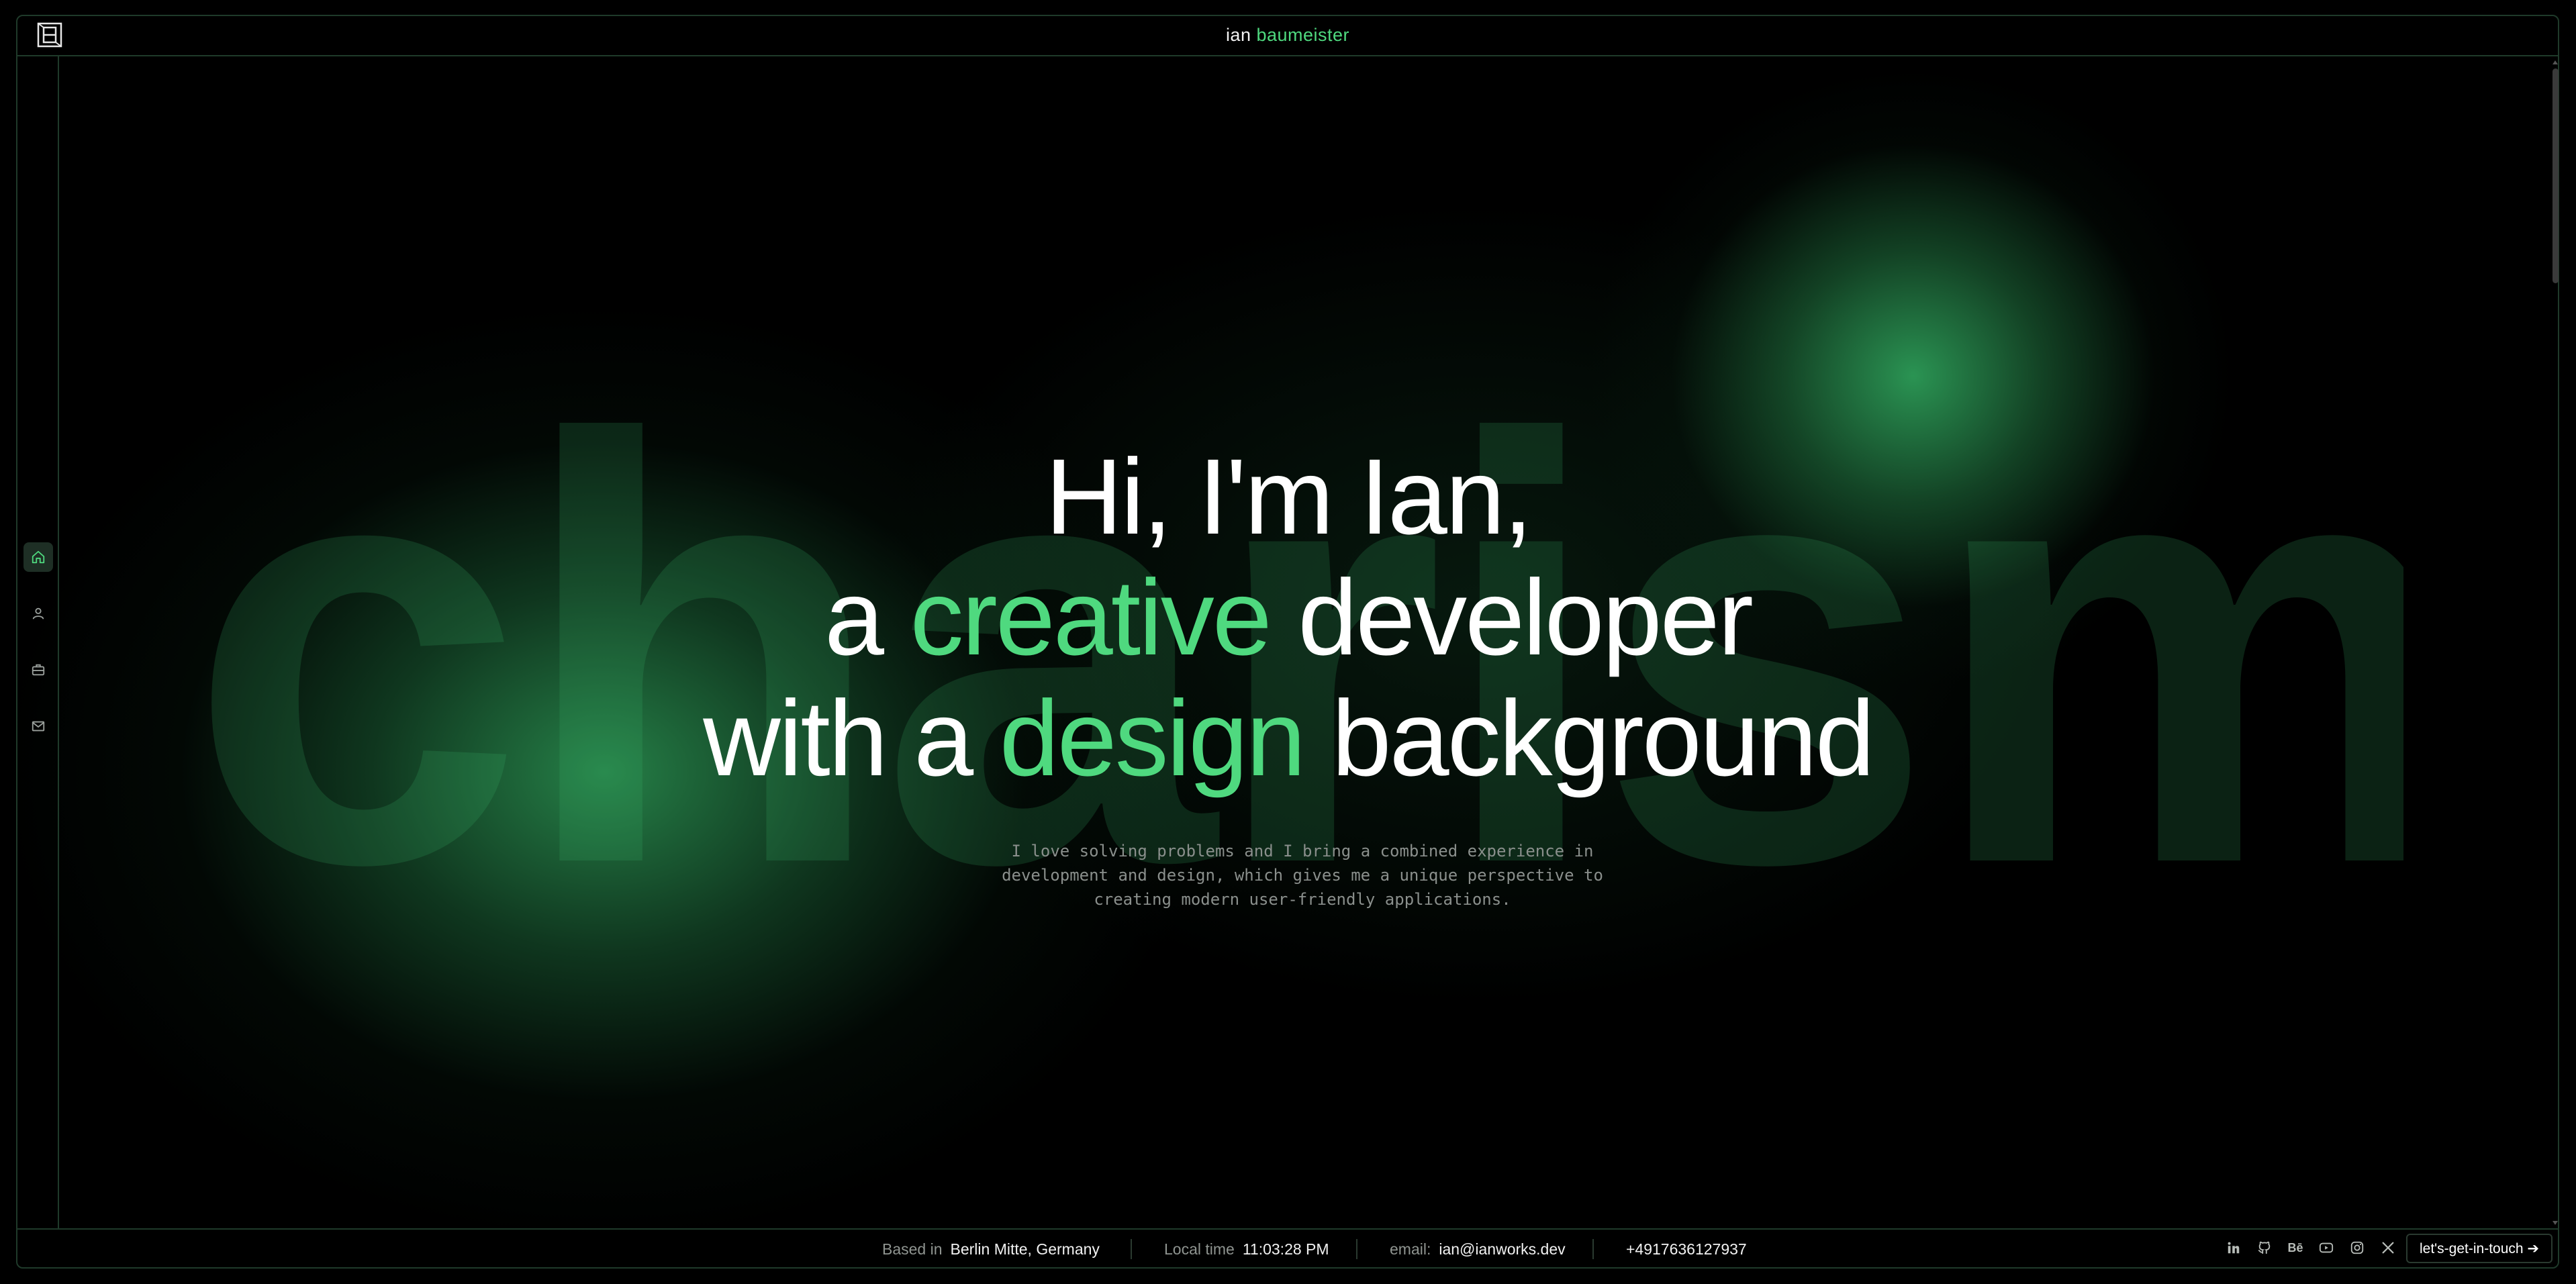 The width and height of the screenshot is (2576, 1284). Describe the element at coordinates (2555, 1223) in the screenshot. I see `scroll-down-icon` at that location.